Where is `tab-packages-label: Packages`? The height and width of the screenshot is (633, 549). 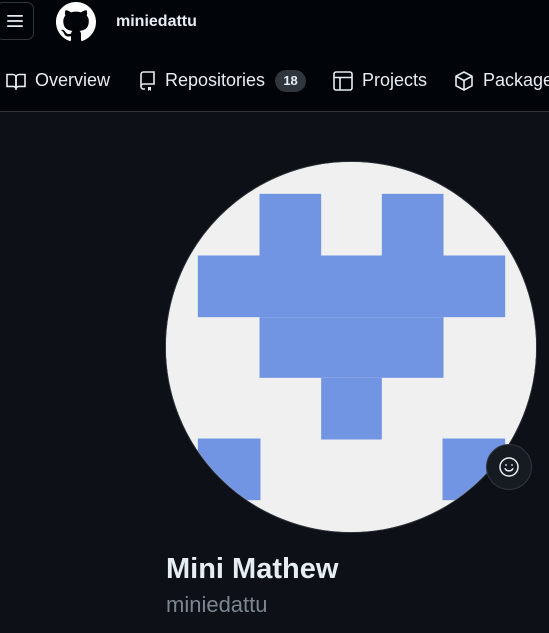 tab-packages-label: Packages is located at coordinates (516, 80).